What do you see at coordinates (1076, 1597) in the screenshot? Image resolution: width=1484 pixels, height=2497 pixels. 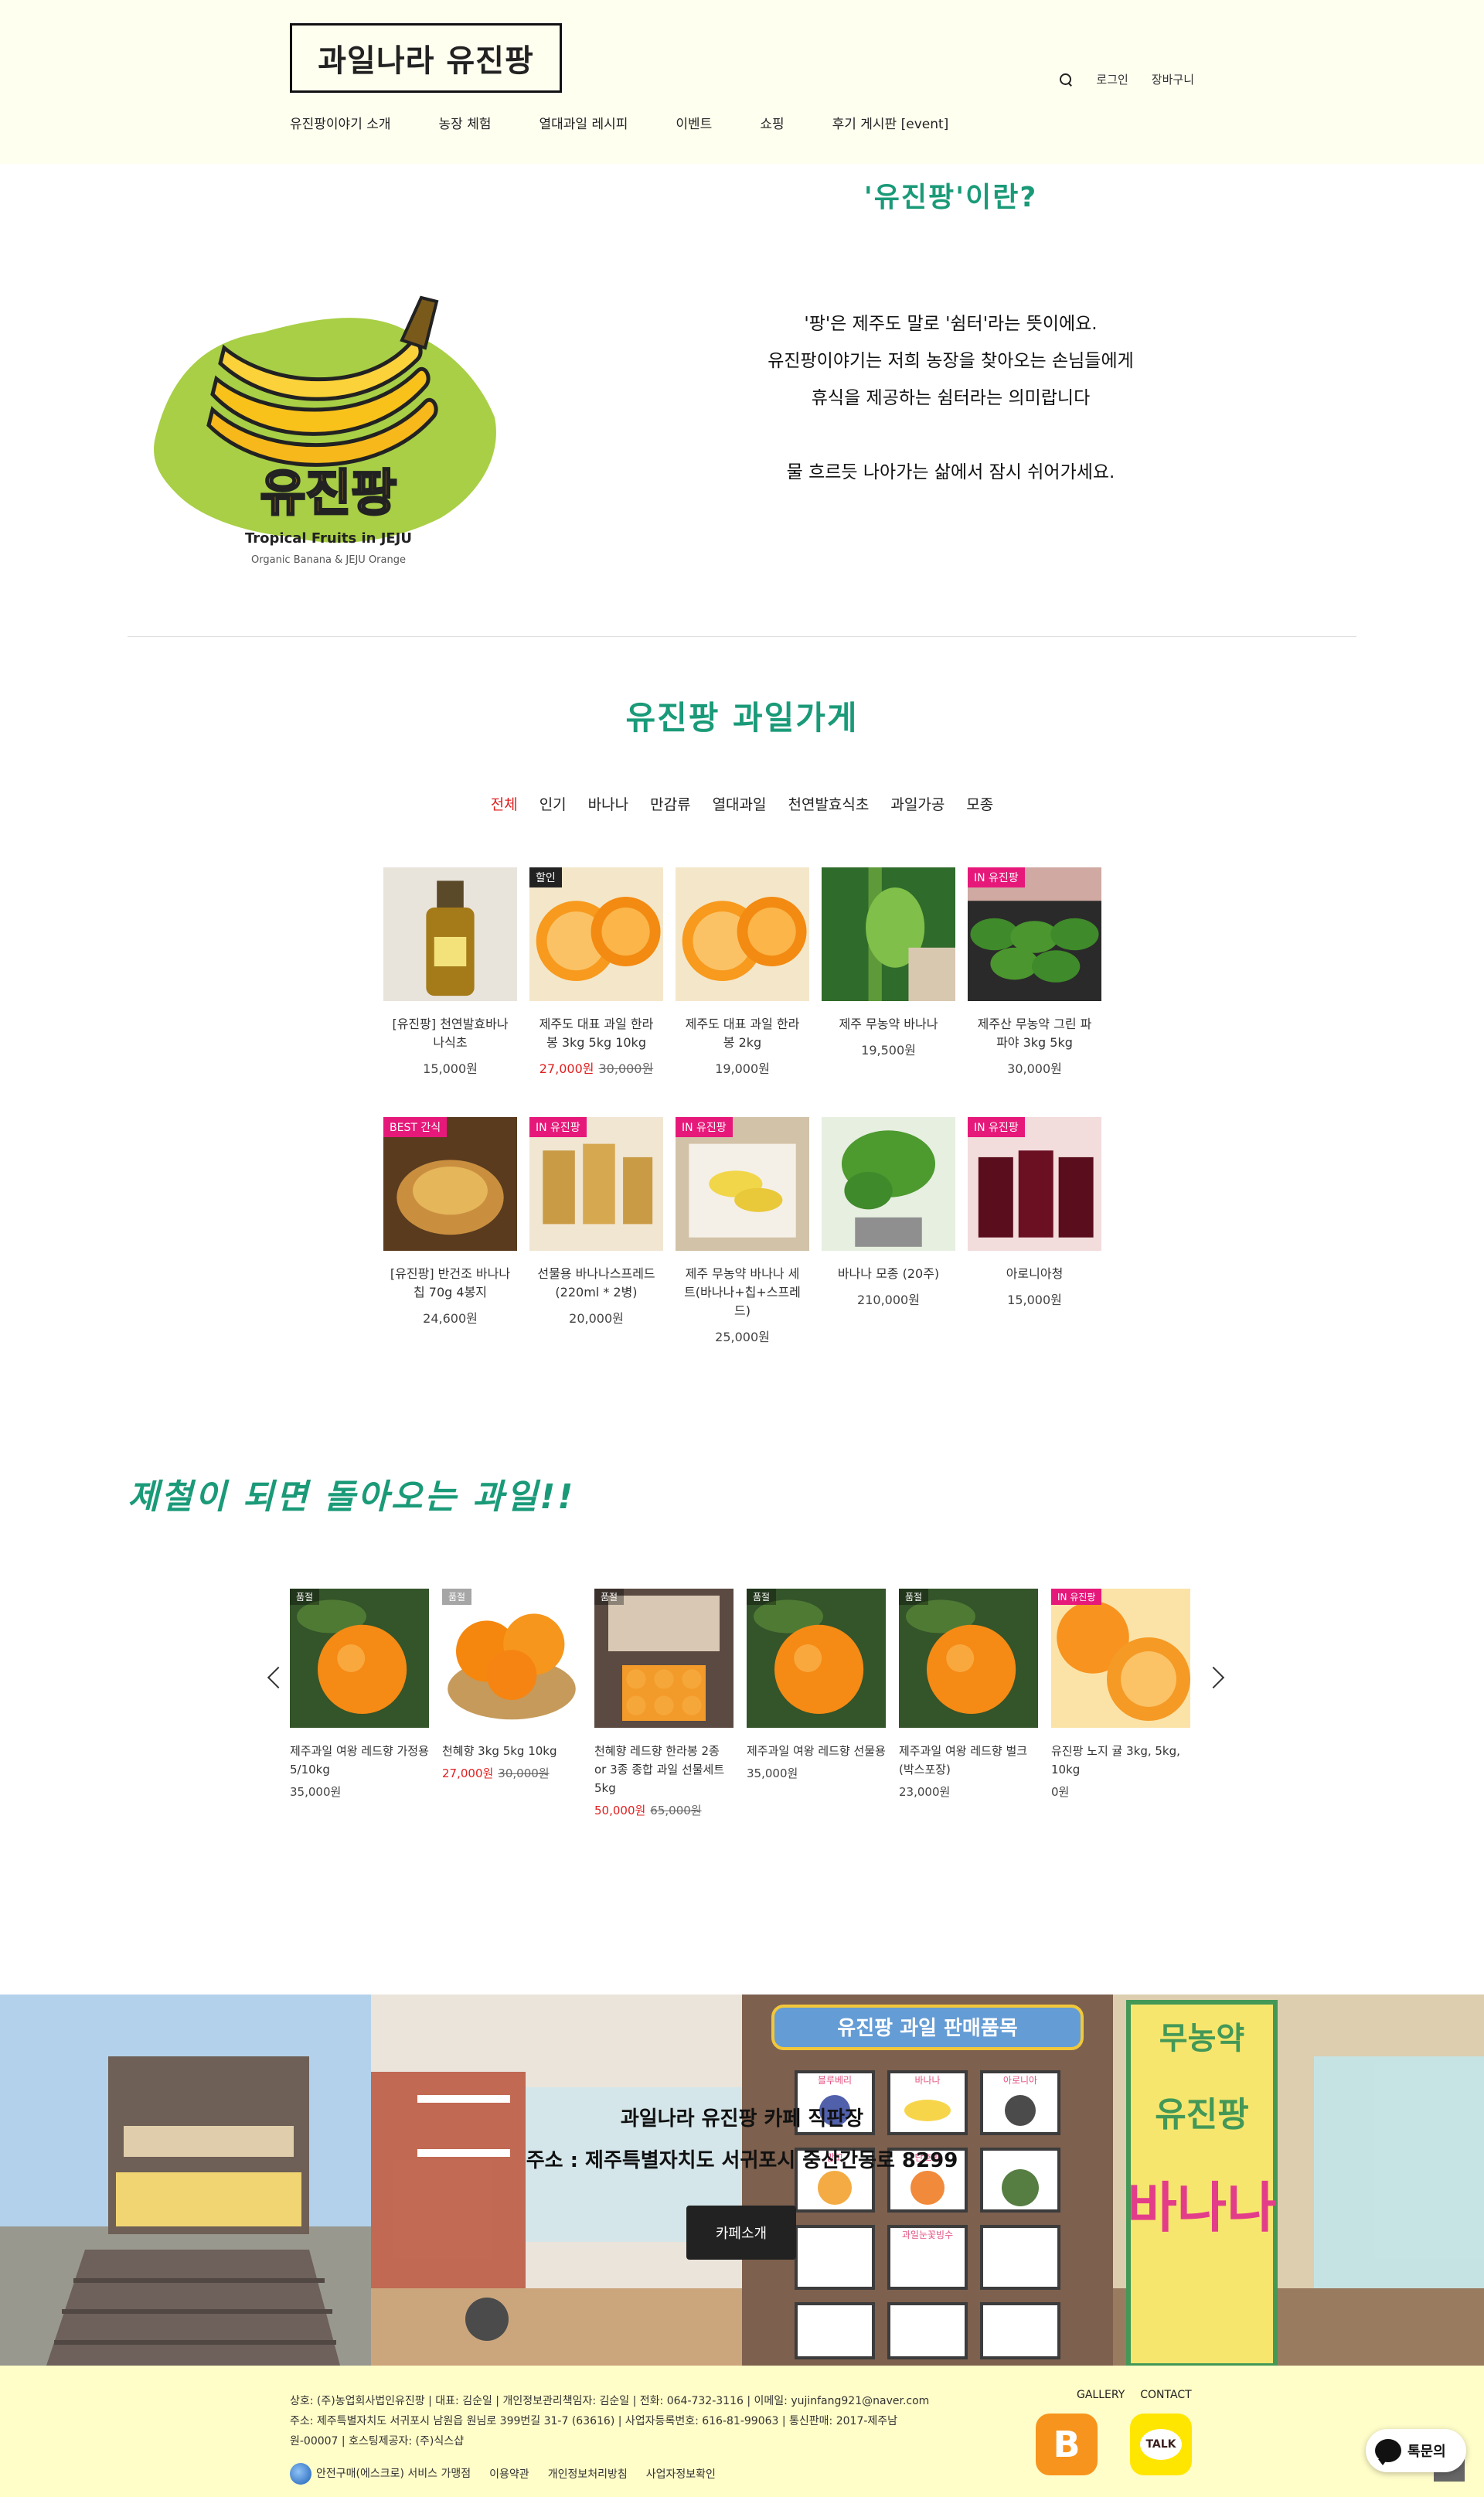 I see `product-badge: IN 유진팡` at bounding box center [1076, 1597].